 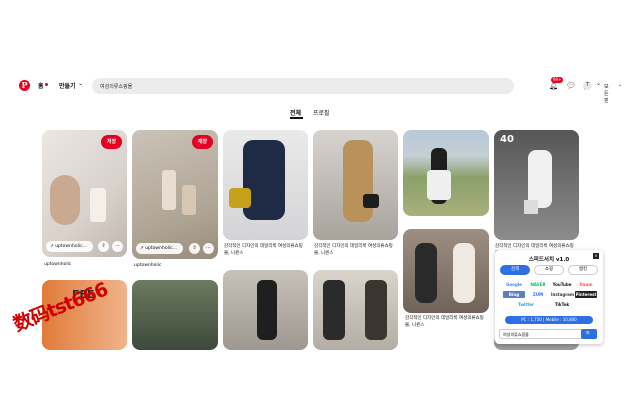 I want to click on zum-link: ZUM, so click(x=538, y=294).